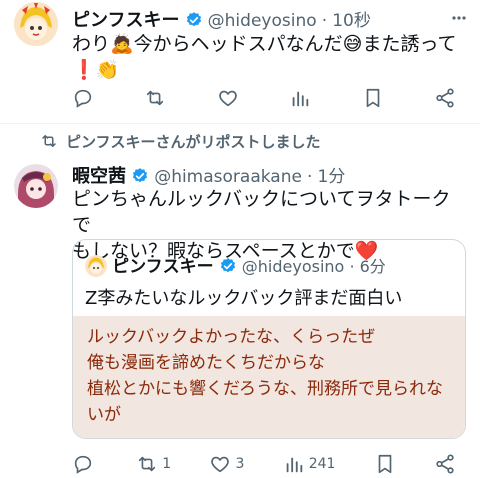 The image size is (480, 478). Describe the element at coordinates (104, 415) in the screenshot. I see `quote-media-line: いが` at that location.